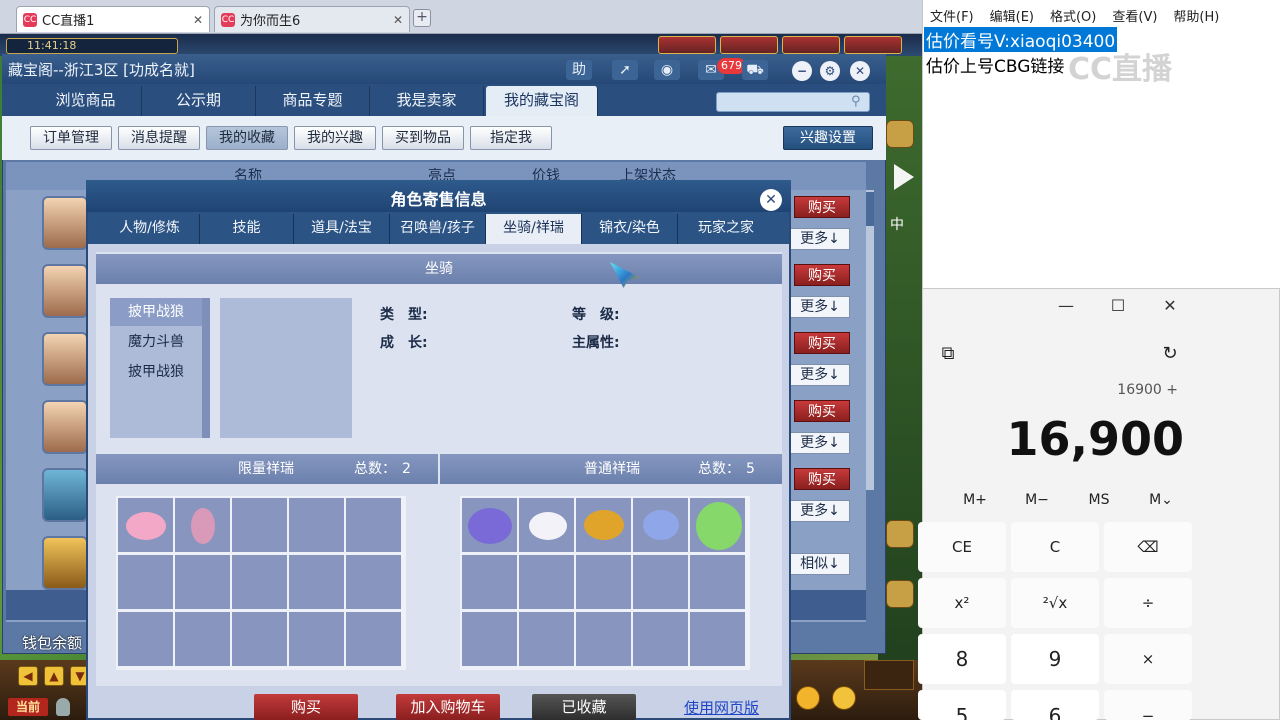 The image size is (1280, 720). Describe the element at coordinates (870, 209) in the screenshot. I see `list-scroll-thumb` at that location.